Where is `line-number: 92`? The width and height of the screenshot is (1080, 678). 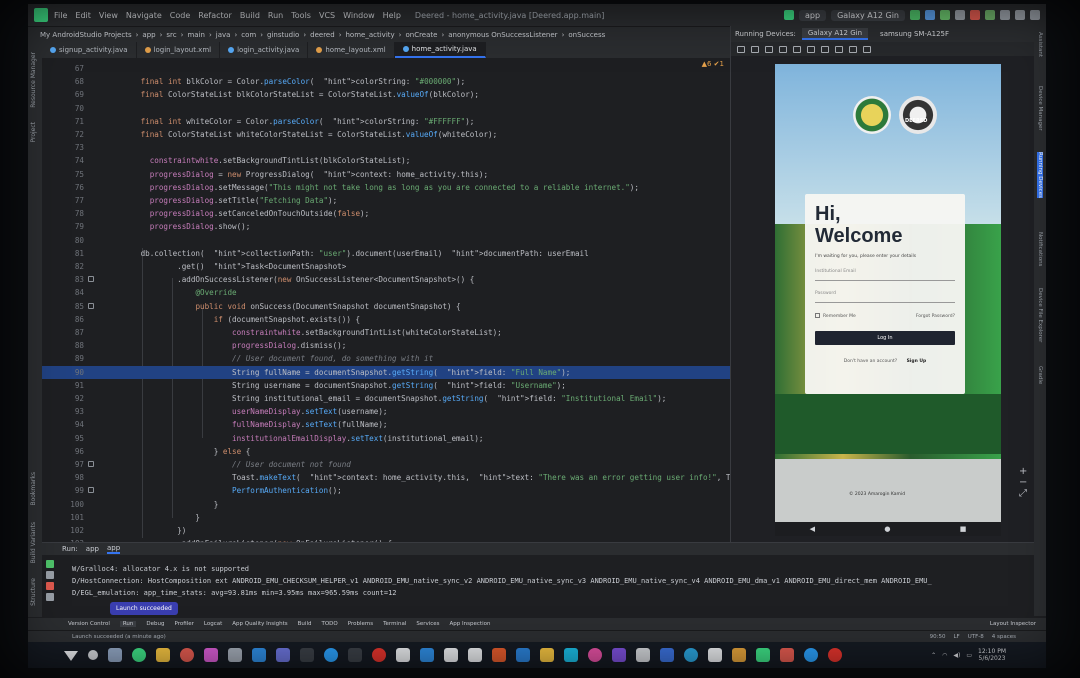
line-number: 92 is located at coordinates (71, 398).